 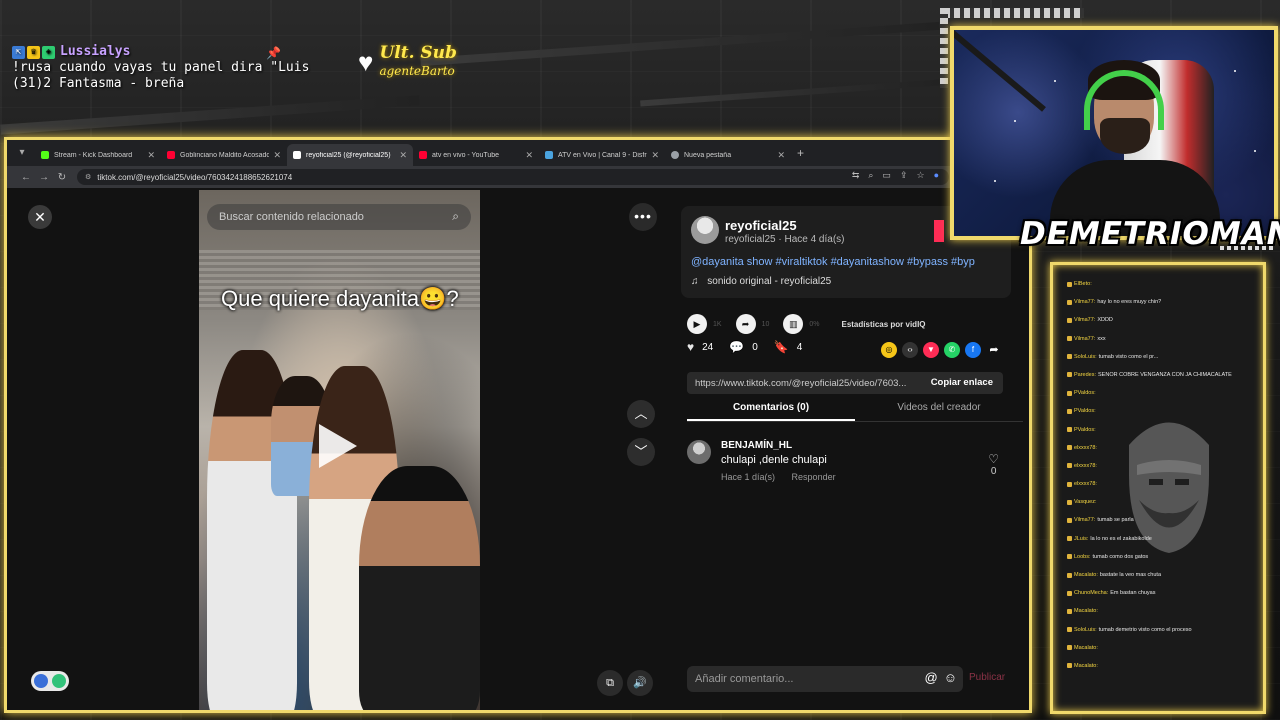 I want to click on sound-info: ♫ sonido original - reyoficial25, so click(x=761, y=281).